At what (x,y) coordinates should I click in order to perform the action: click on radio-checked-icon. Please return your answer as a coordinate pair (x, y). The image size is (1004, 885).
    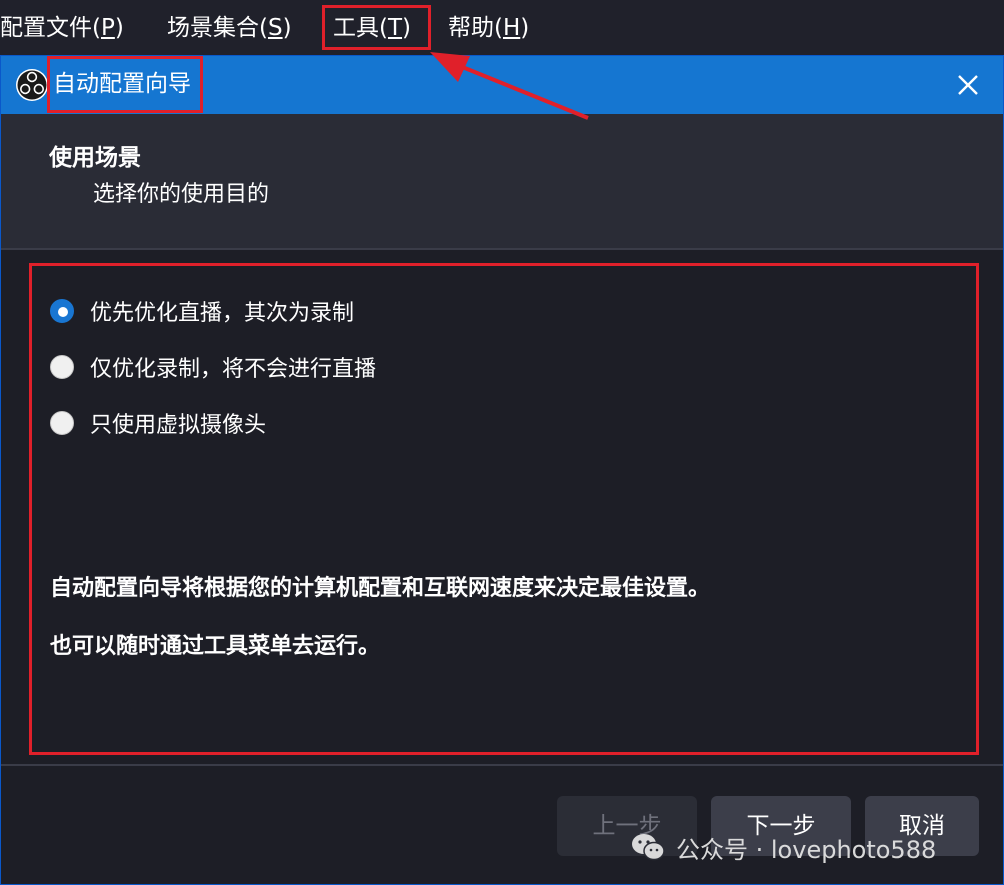
    Looking at the image, I should click on (62, 311).